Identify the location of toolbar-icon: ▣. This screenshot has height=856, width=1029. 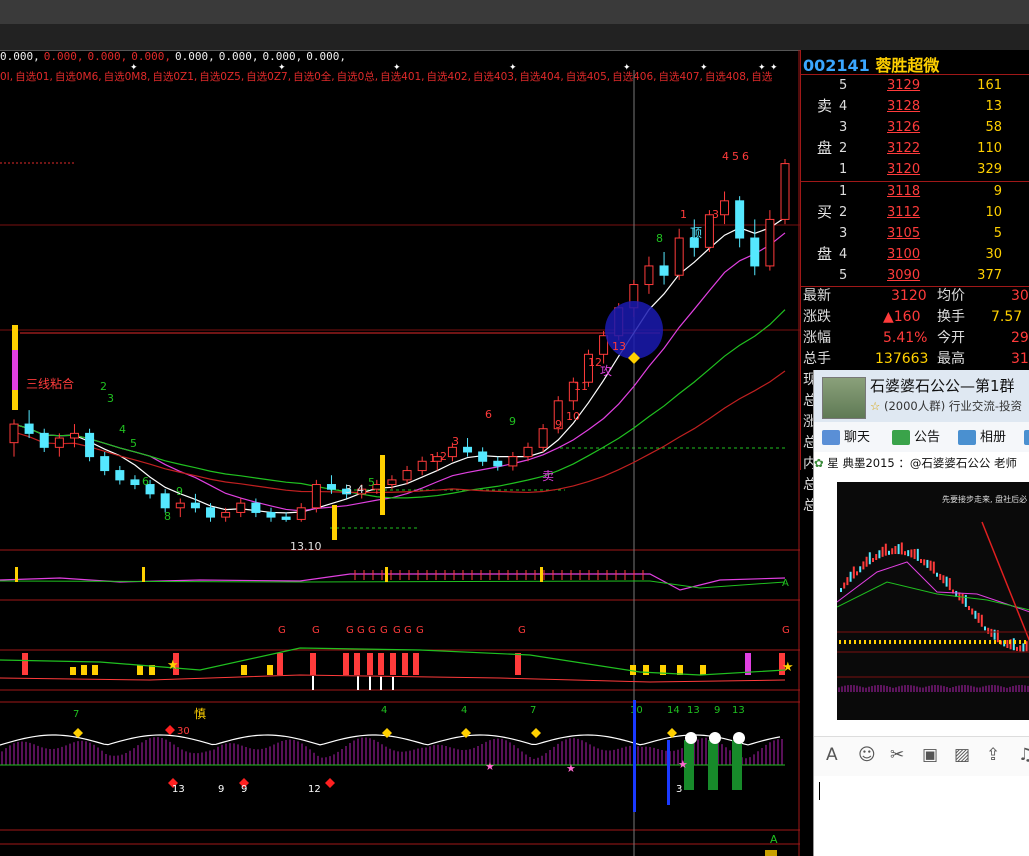
(930, 755).